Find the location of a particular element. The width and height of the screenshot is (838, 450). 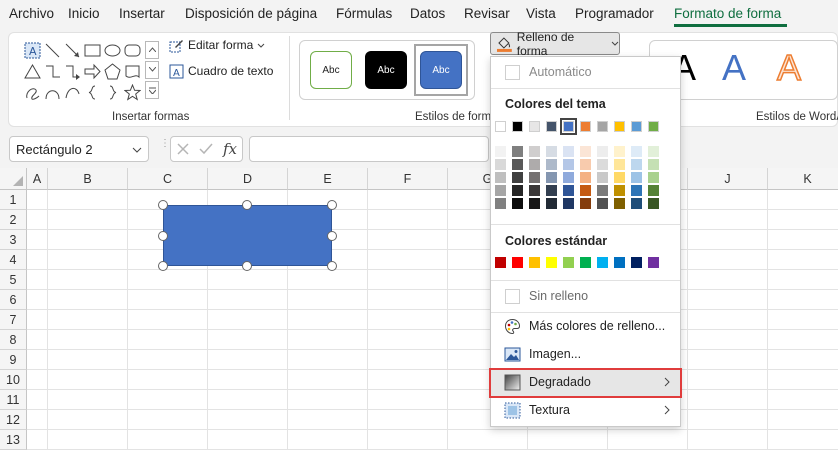

wordart-style-blue: A is located at coordinates (734, 68).